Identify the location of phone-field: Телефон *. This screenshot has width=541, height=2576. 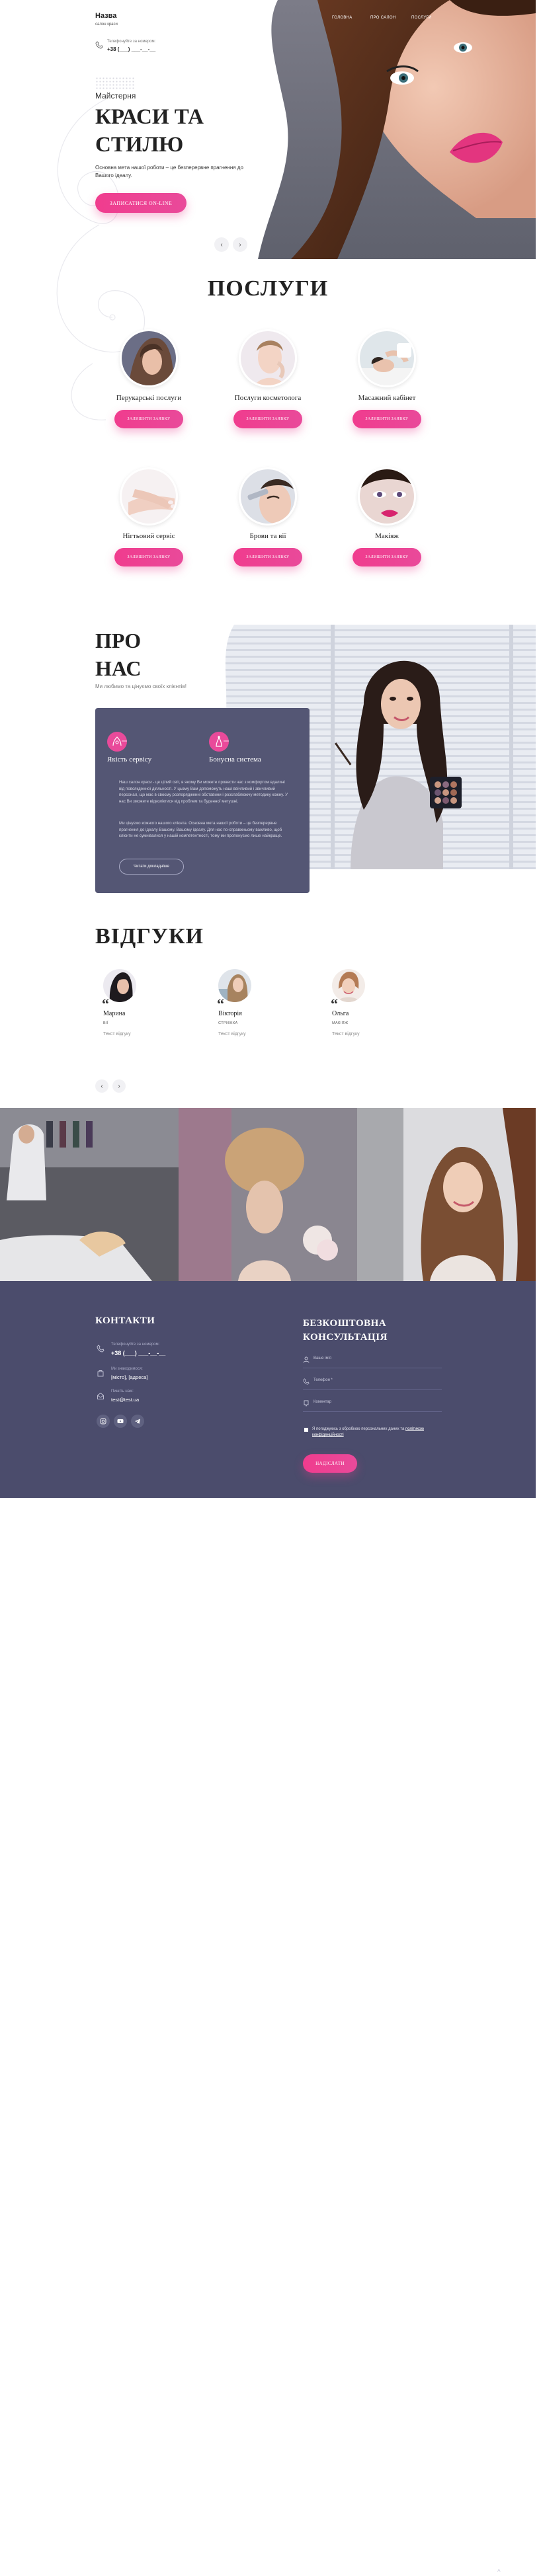
(372, 1382).